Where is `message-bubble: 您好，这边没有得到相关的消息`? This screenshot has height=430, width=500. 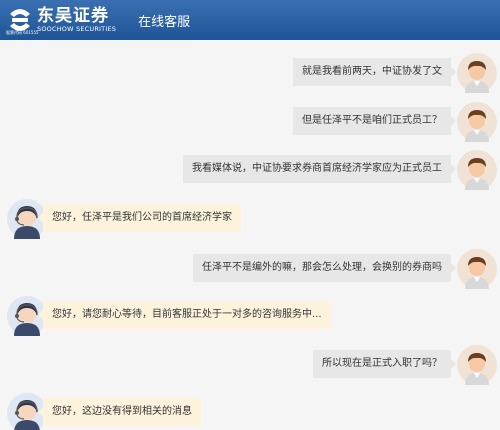
message-bubble: 您好，这边没有得到相关的消息 is located at coordinates (119, 412).